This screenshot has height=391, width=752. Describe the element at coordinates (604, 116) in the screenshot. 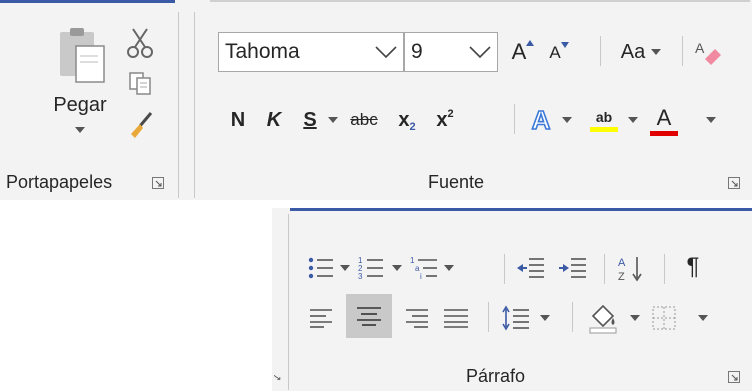

I see `highlight-icon: ab` at that location.